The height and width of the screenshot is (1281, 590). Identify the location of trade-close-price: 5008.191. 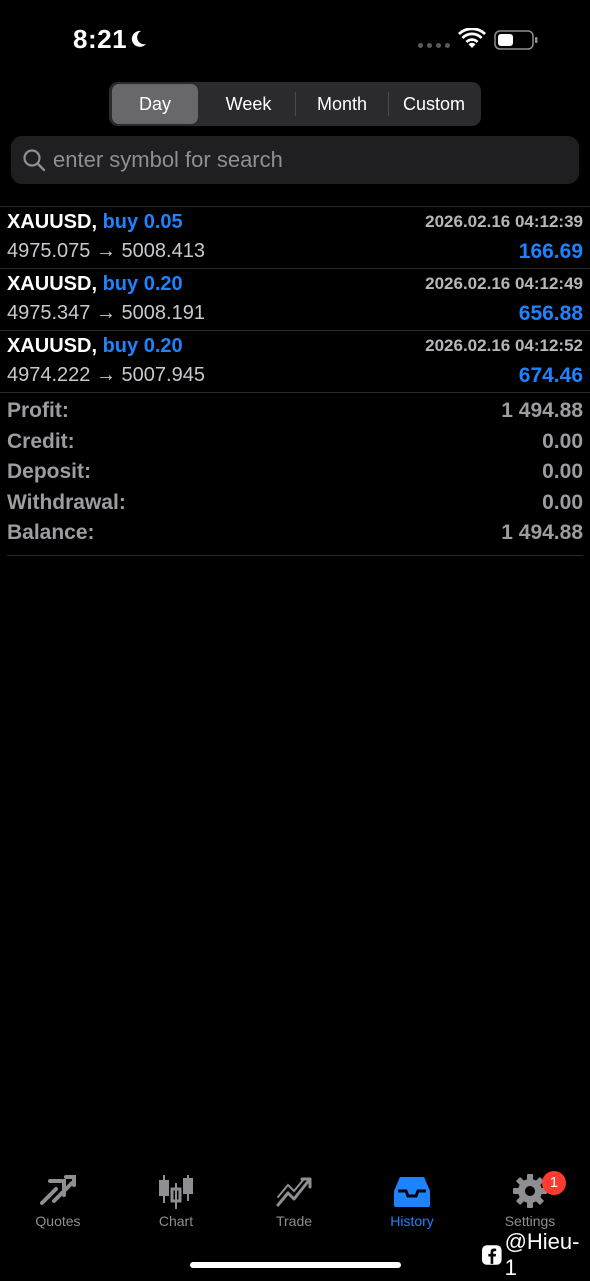
(163, 313).